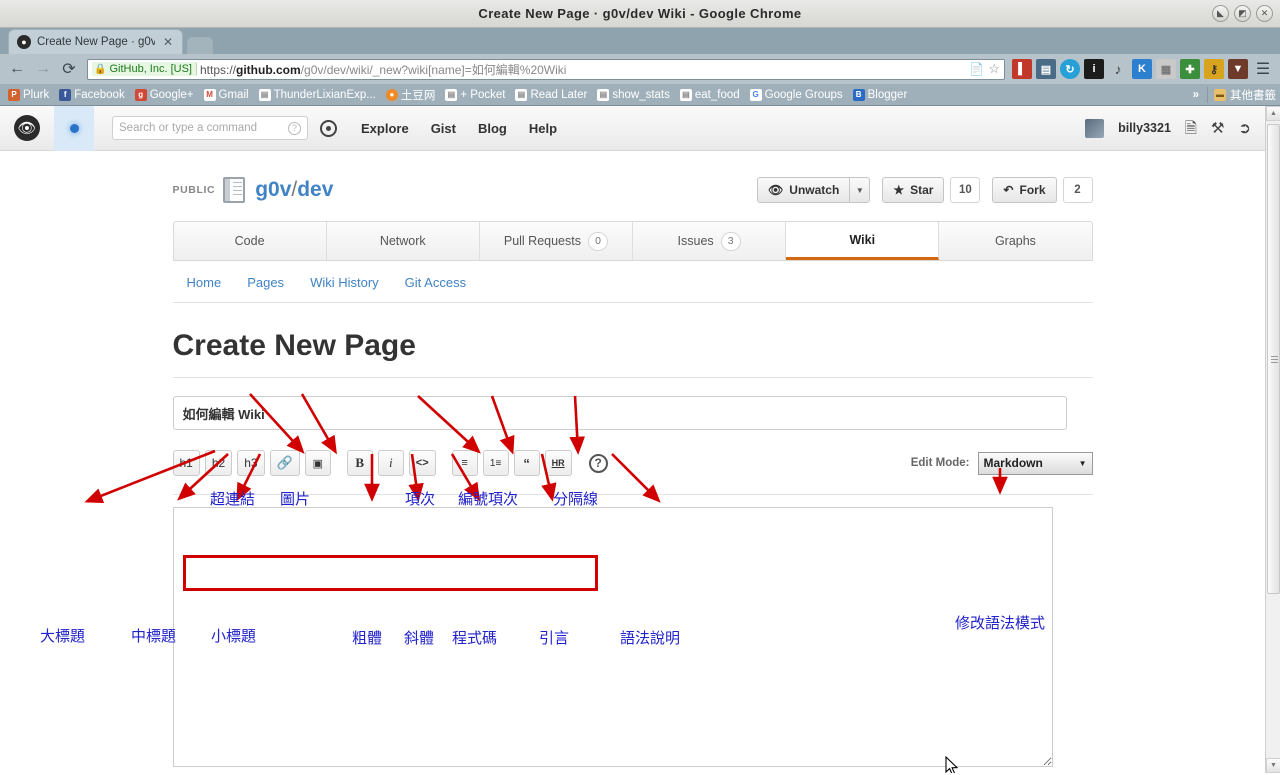 This screenshot has width=1280, height=775. What do you see at coordinates (268, 69) in the screenshot?
I see `url-host: github.com` at bounding box center [268, 69].